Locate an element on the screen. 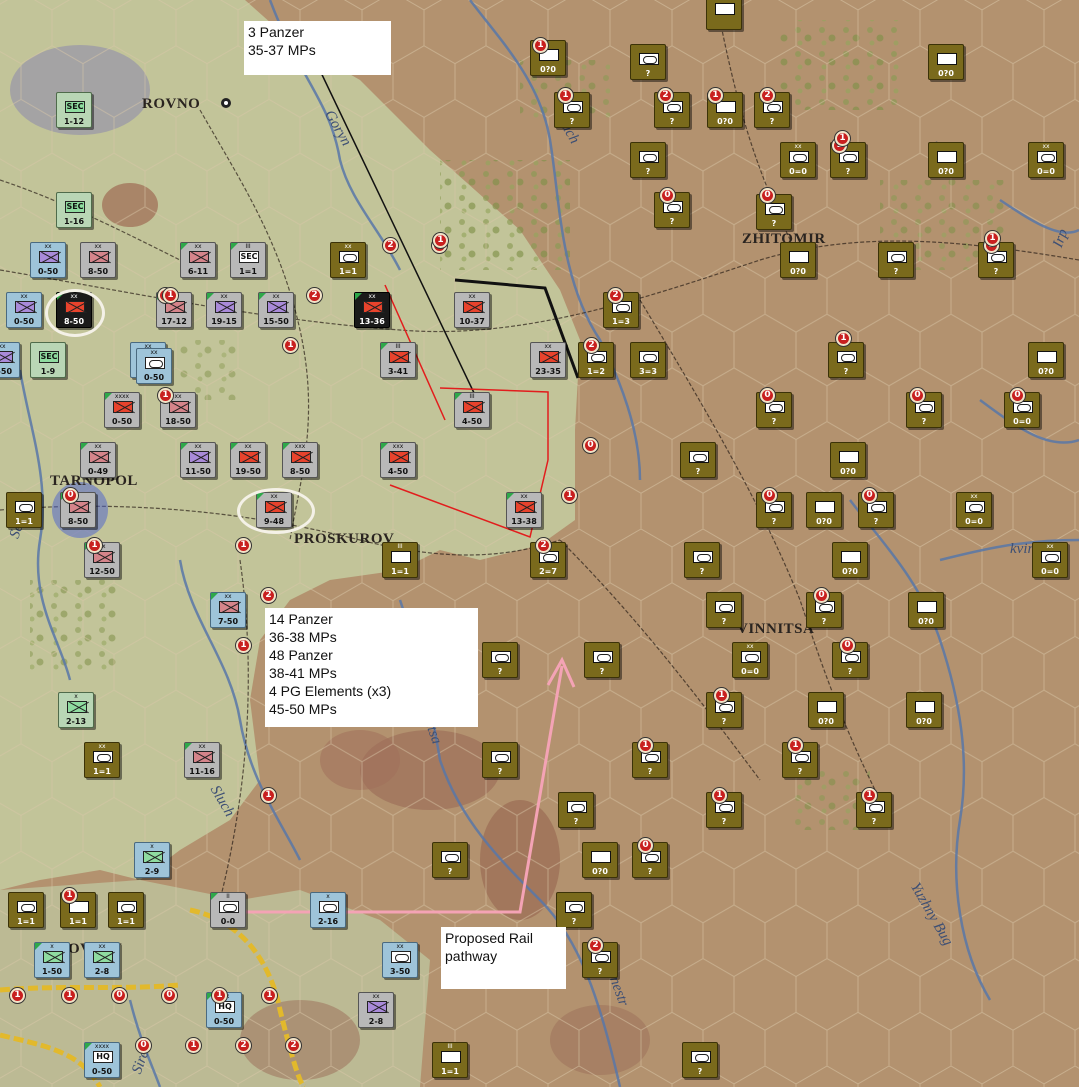  axis-unit-counter: xx 15-50 is located at coordinates (276, 310).